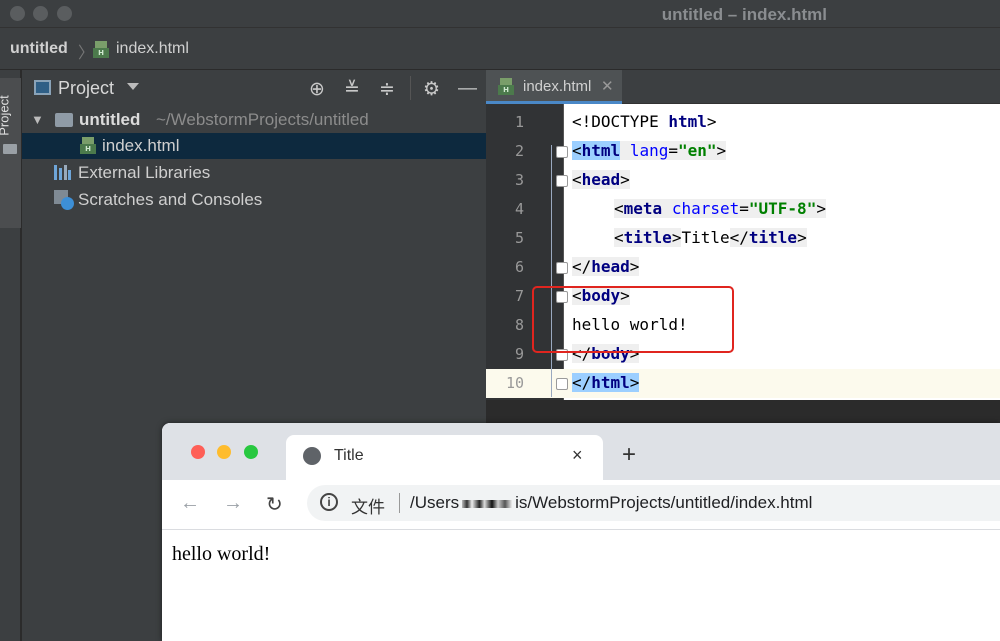  I want to click on back-arrow-icon: ←, so click(190, 503).